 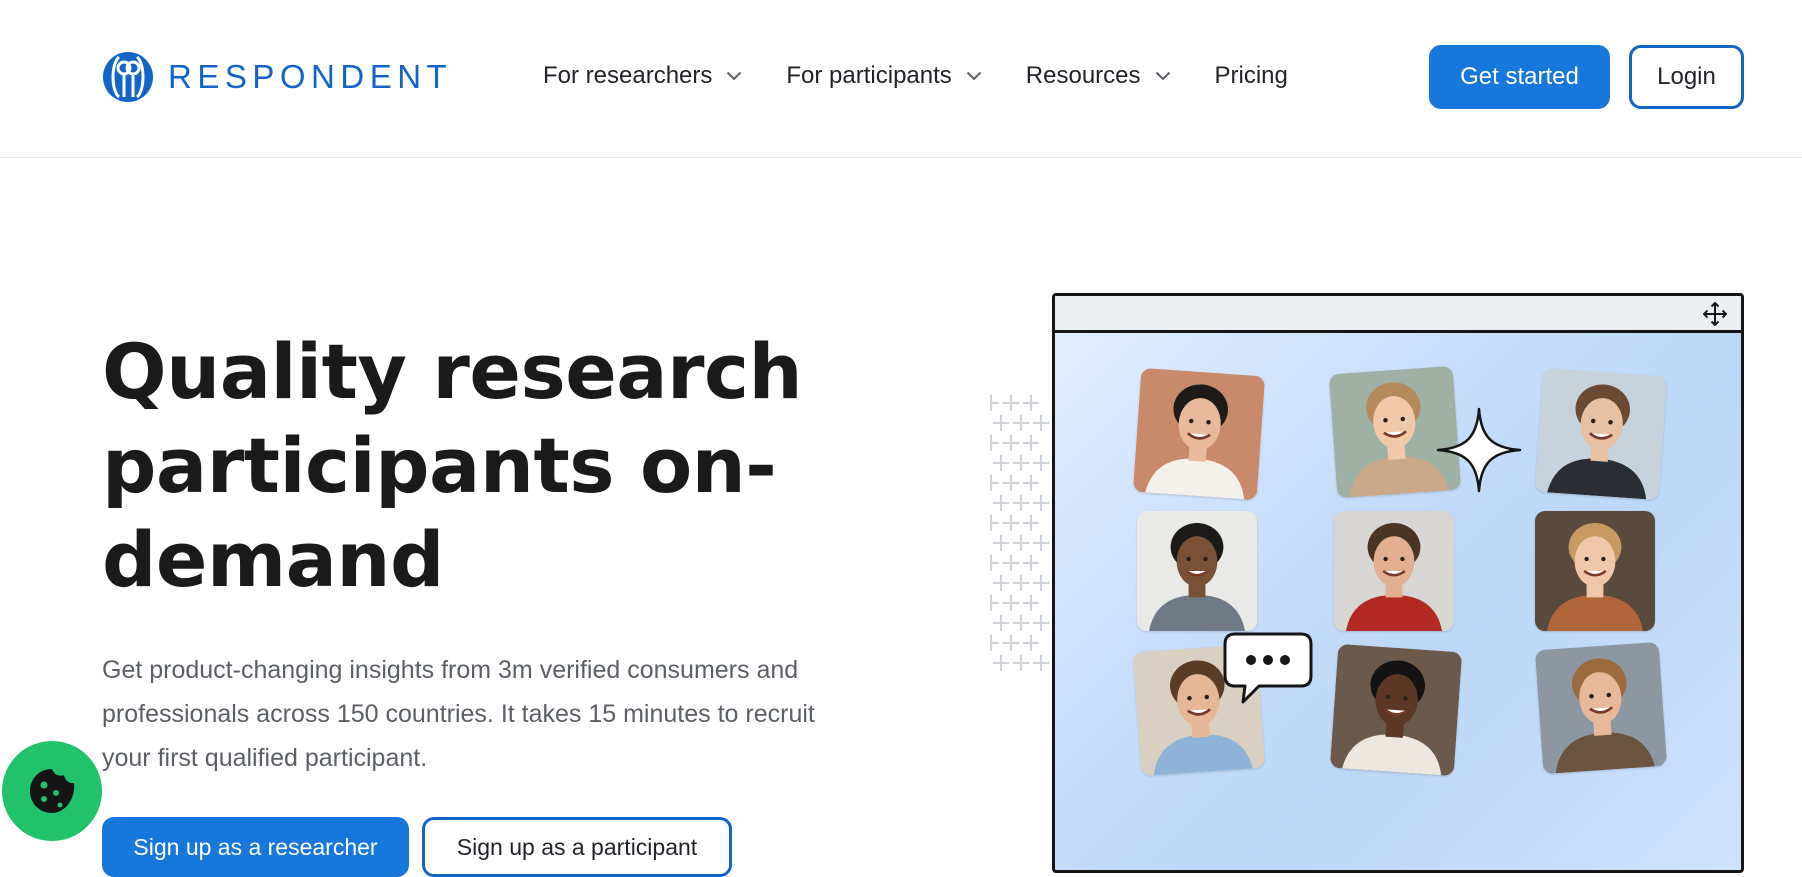 What do you see at coordinates (439, 465) in the screenshot?
I see `hero-title-line: participants on-` at bounding box center [439, 465].